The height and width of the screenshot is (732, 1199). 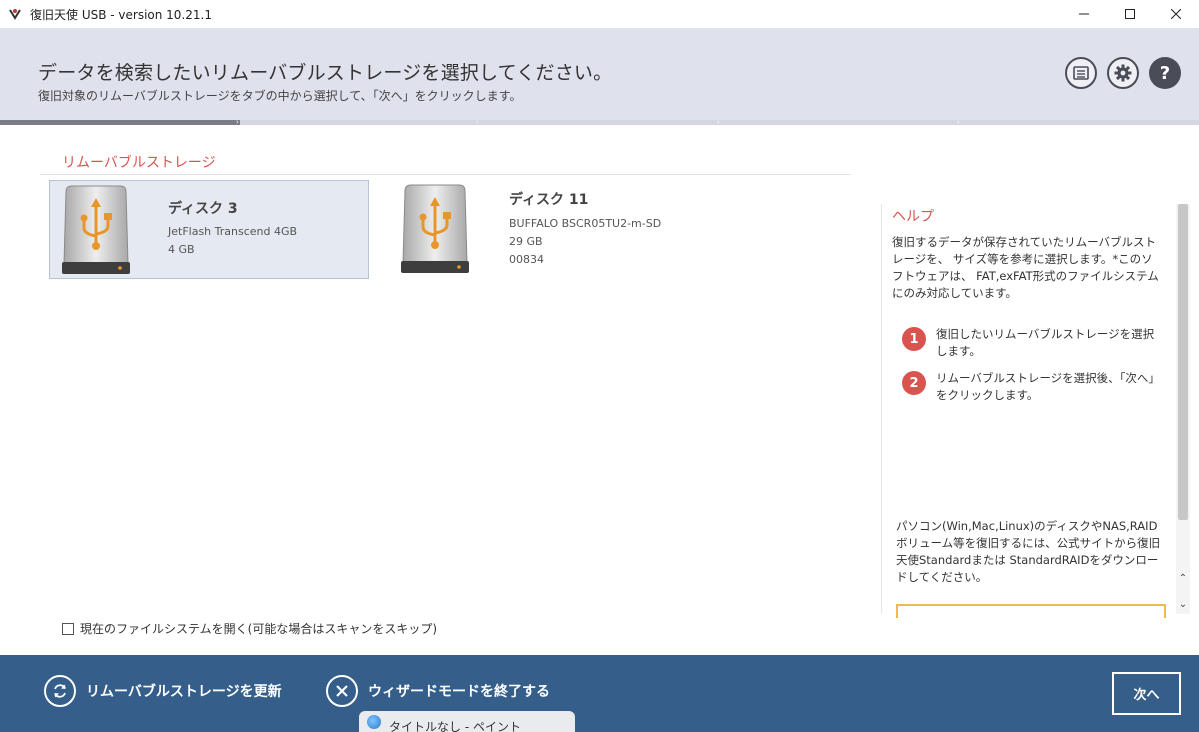 I want to click on log-button, so click(x=1081, y=73).